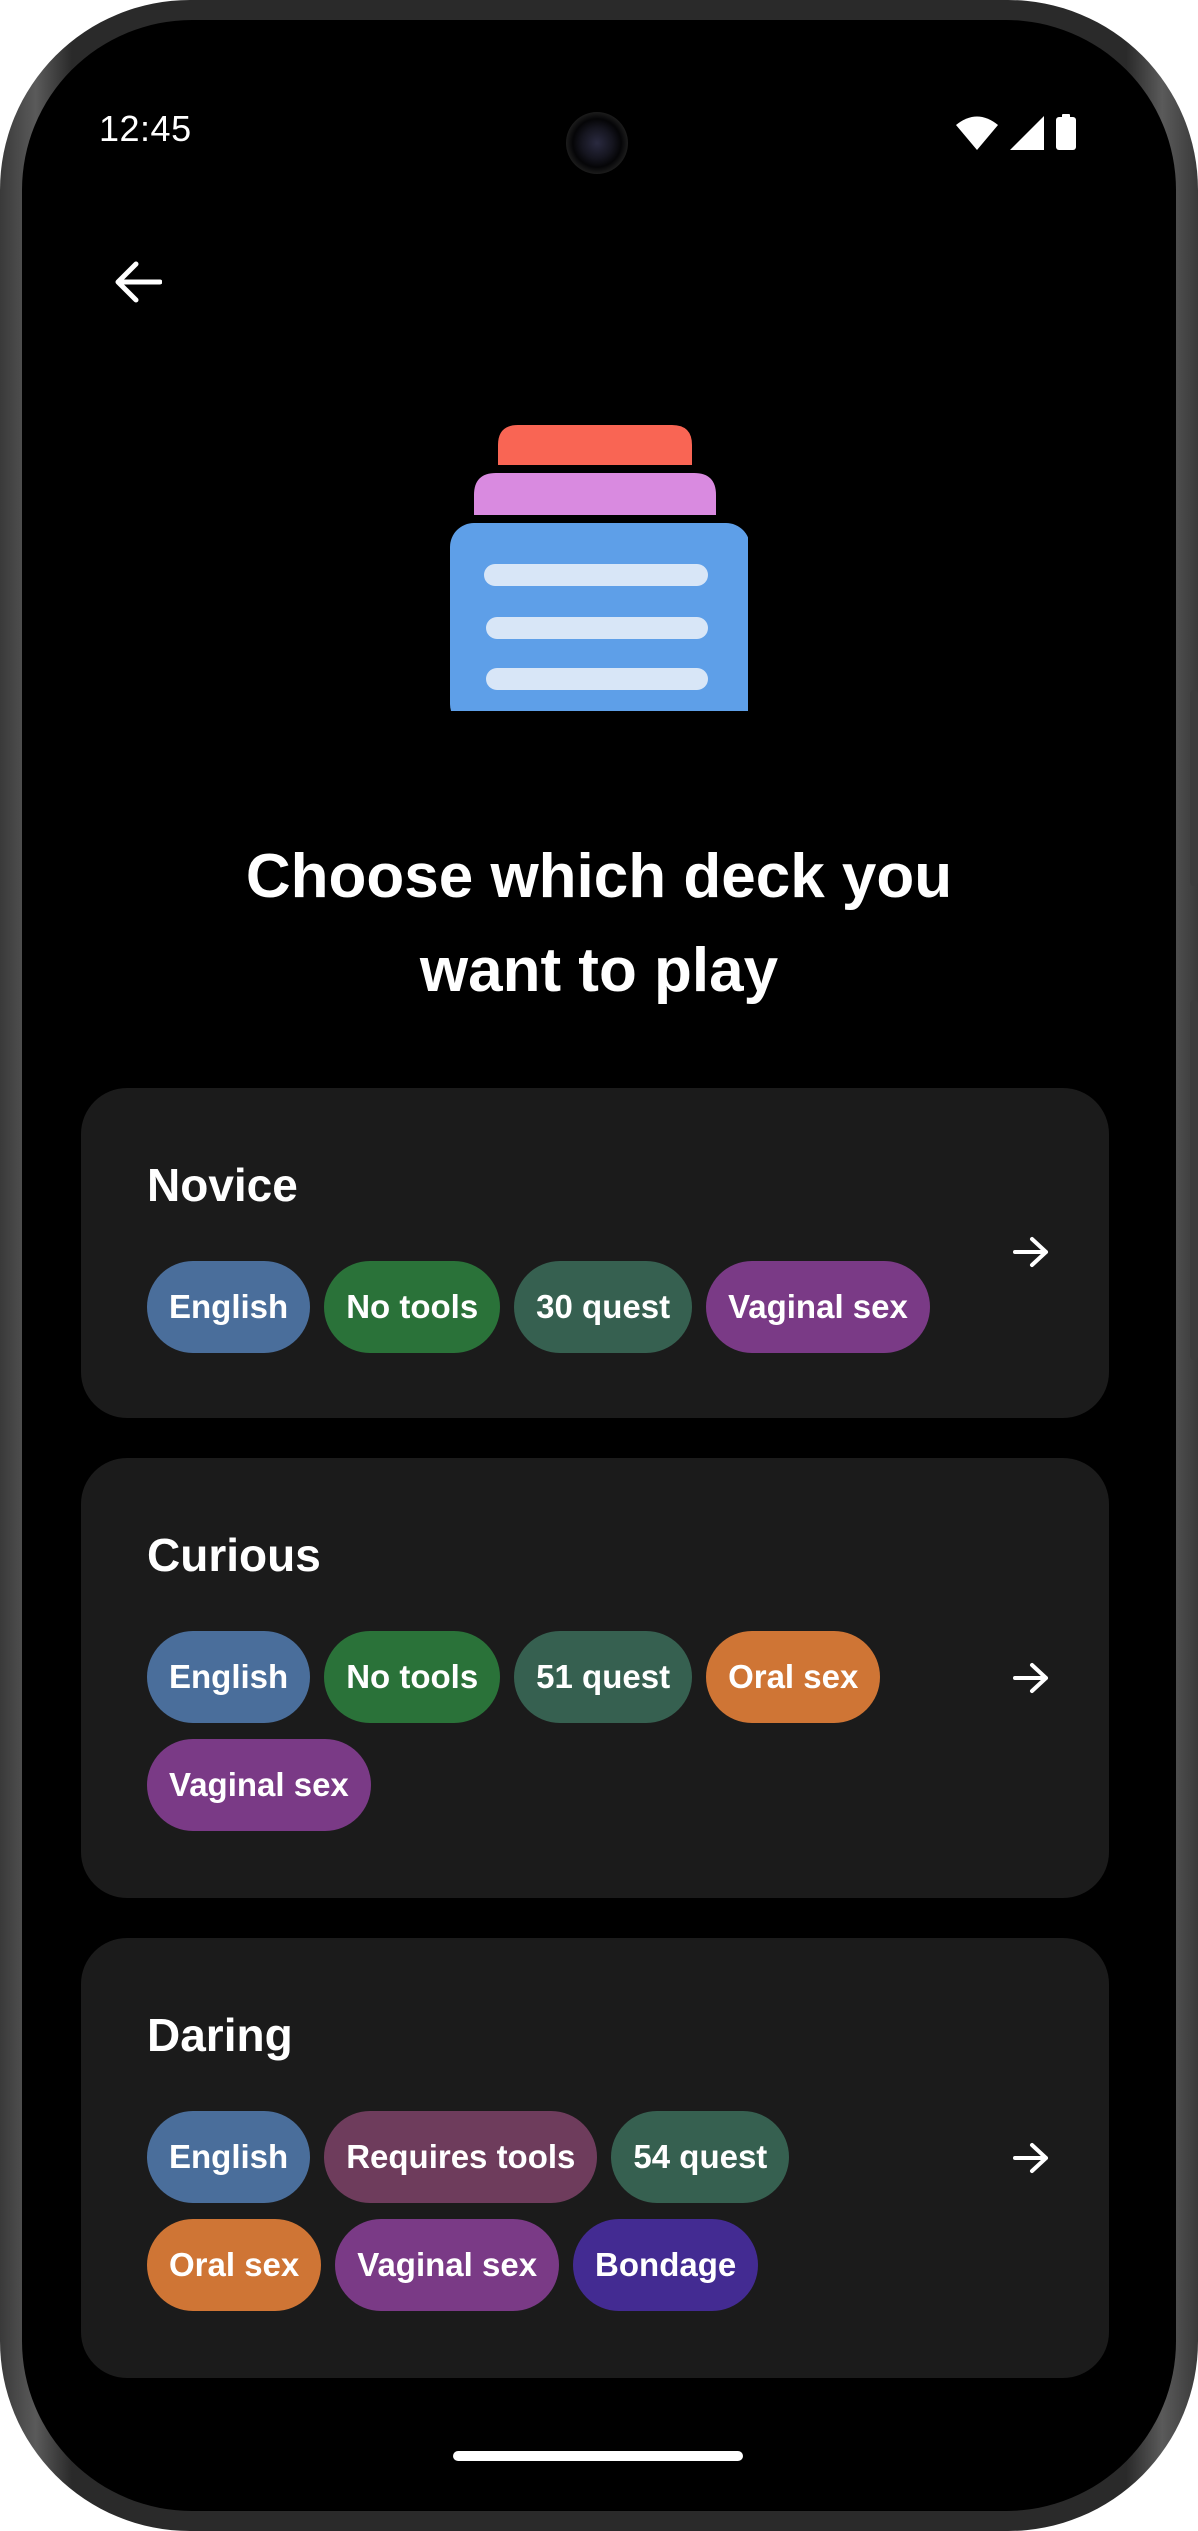 This screenshot has height=2531, width=1198. Describe the element at coordinates (700, 2157) in the screenshot. I see `tag-question-count: 54 quest` at that location.